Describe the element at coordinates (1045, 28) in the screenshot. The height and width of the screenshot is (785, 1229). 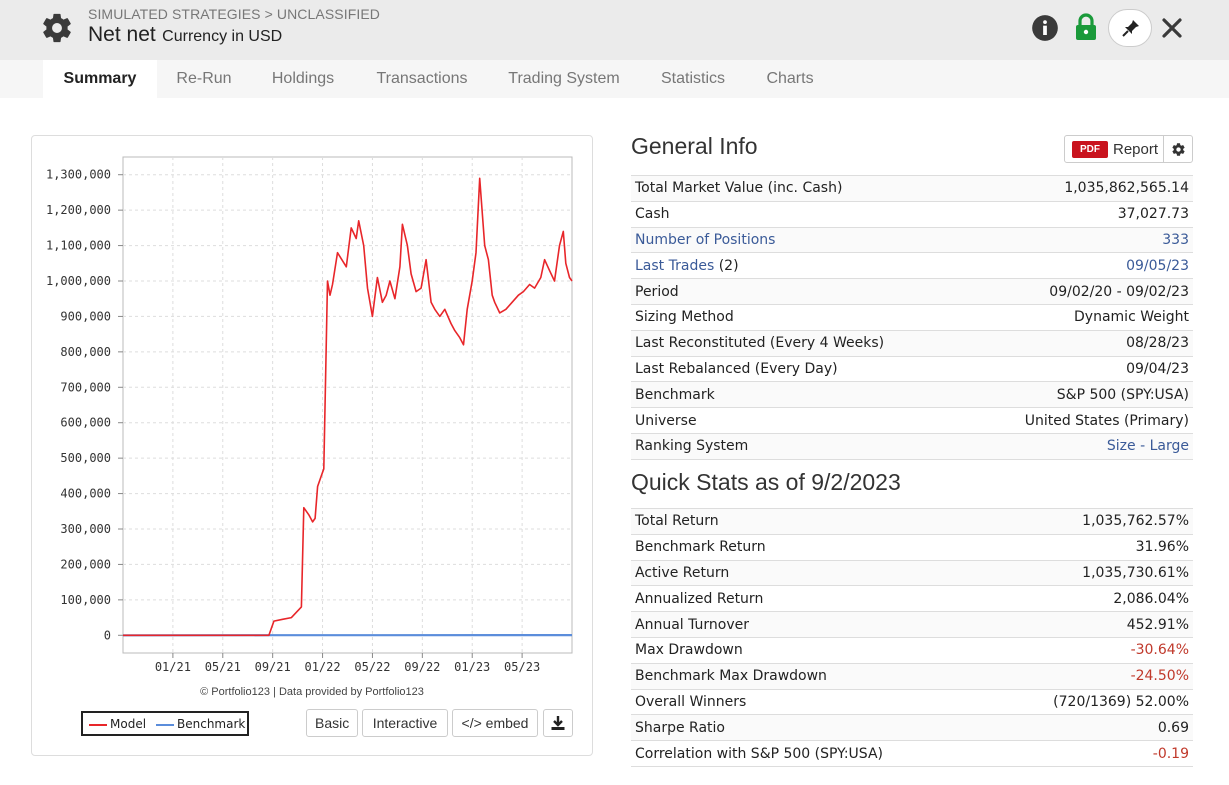
I see `info-icon` at that location.